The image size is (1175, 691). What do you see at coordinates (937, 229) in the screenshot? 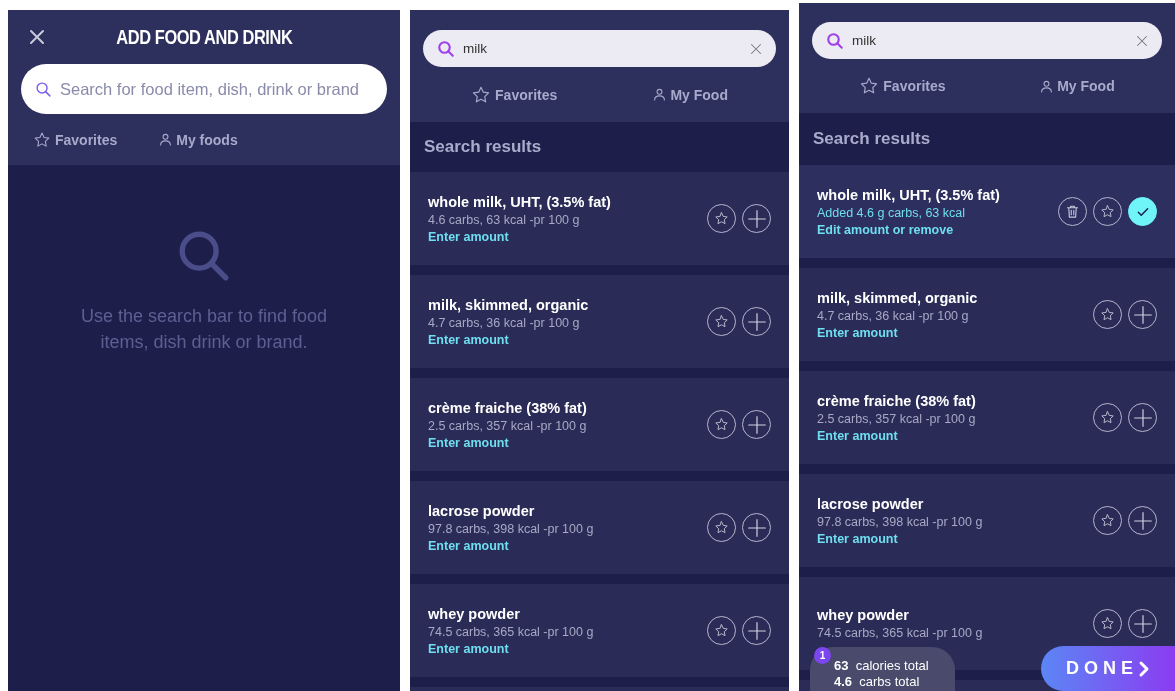
I see `amount-link: Edit amount or remove` at bounding box center [937, 229].